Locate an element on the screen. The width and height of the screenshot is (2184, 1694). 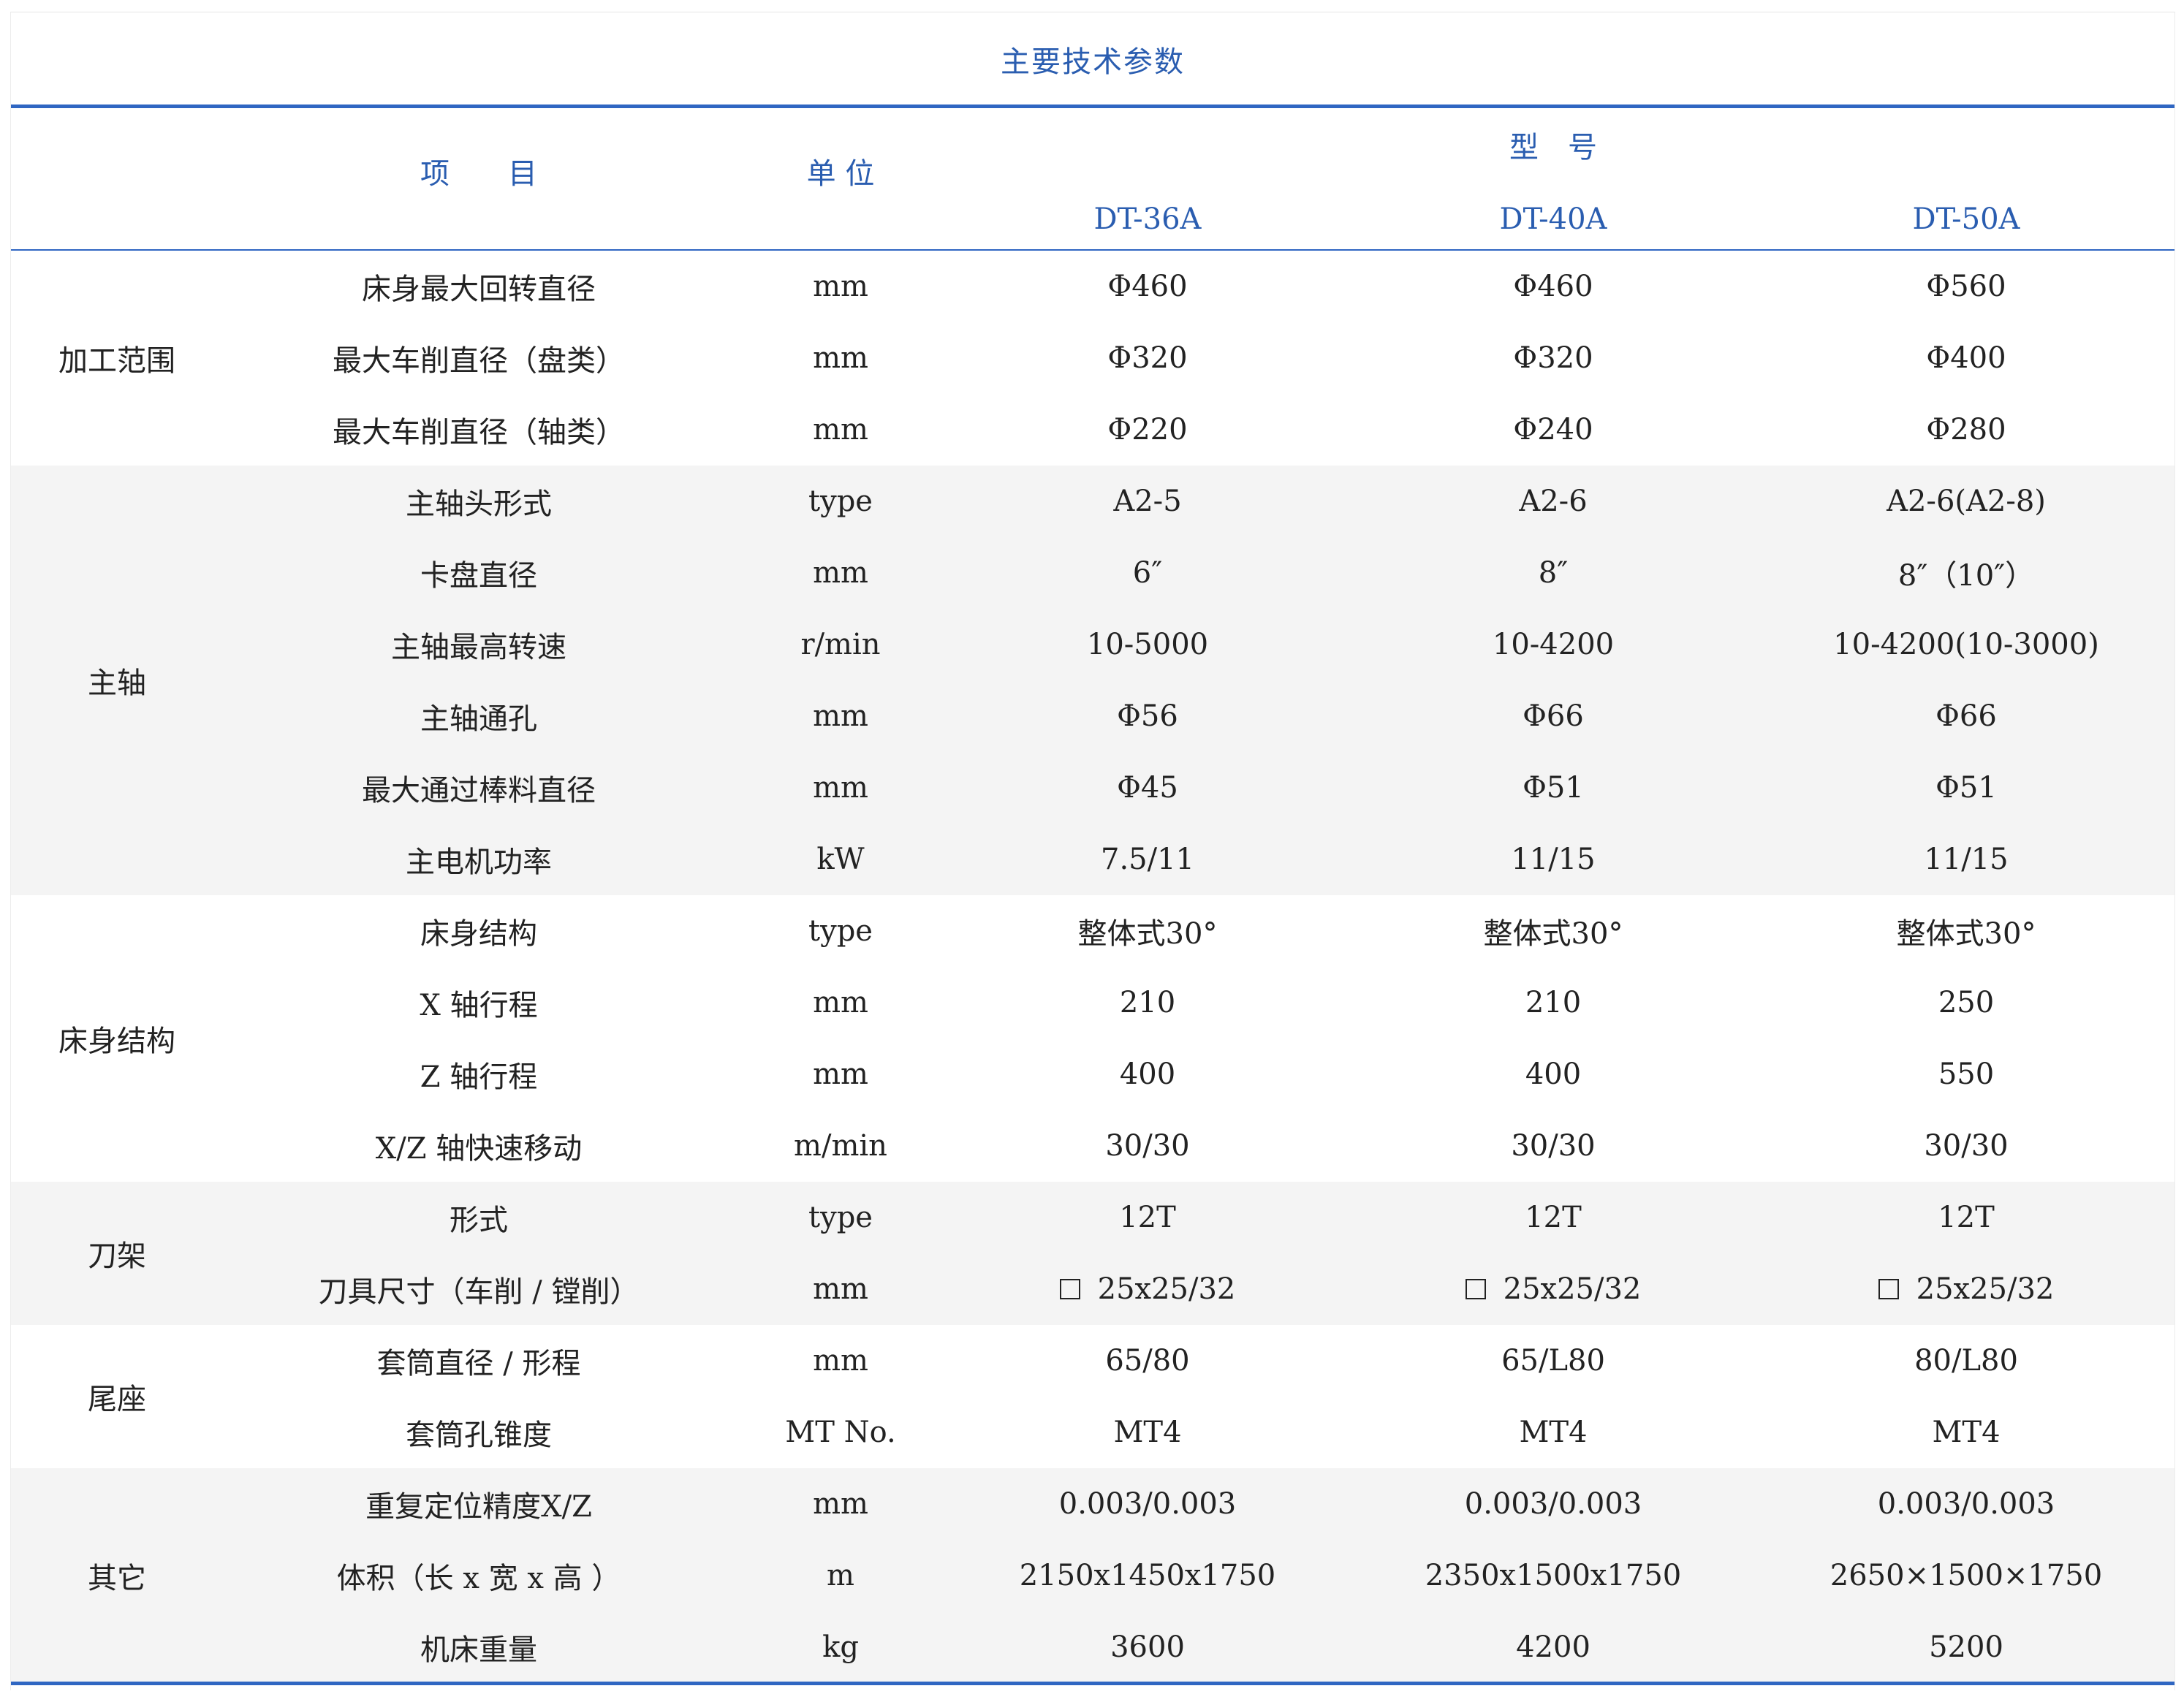
table-row: Z 轴行程 mm 400 400 550 is located at coordinates (1092, 1074).